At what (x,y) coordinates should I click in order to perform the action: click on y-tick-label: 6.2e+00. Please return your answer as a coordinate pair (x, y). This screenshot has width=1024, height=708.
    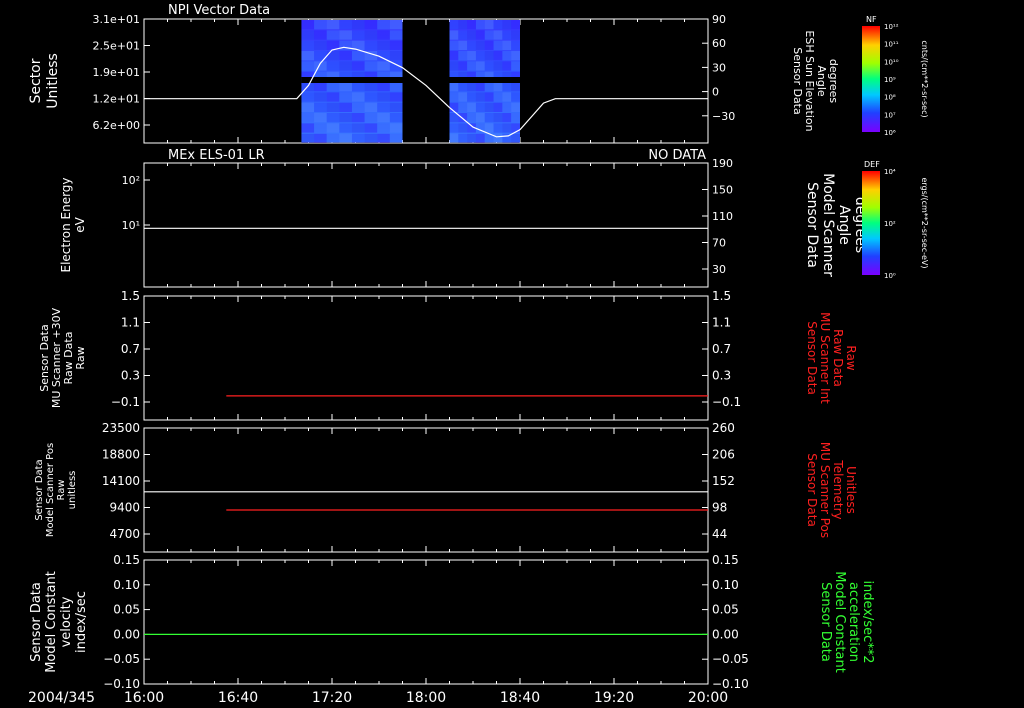
    Looking at the image, I should click on (116, 125).